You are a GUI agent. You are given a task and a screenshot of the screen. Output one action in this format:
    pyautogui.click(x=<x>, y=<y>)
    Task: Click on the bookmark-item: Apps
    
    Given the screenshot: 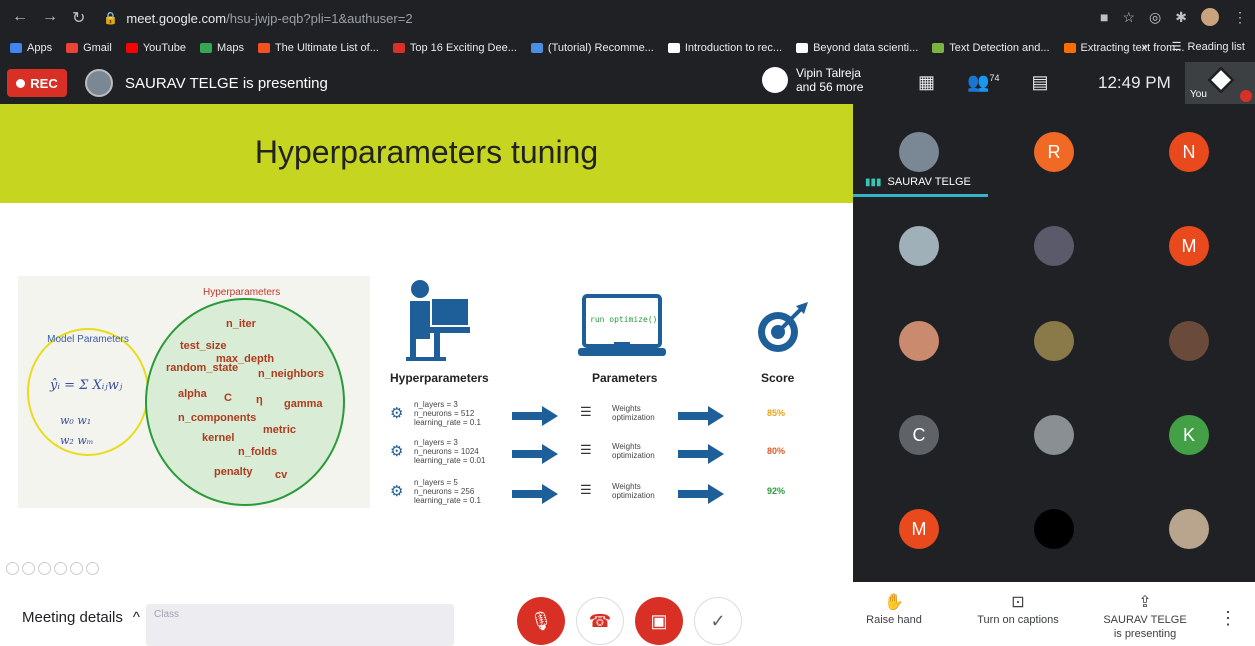 What is the action you would take?
    pyautogui.click(x=31, y=48)
    